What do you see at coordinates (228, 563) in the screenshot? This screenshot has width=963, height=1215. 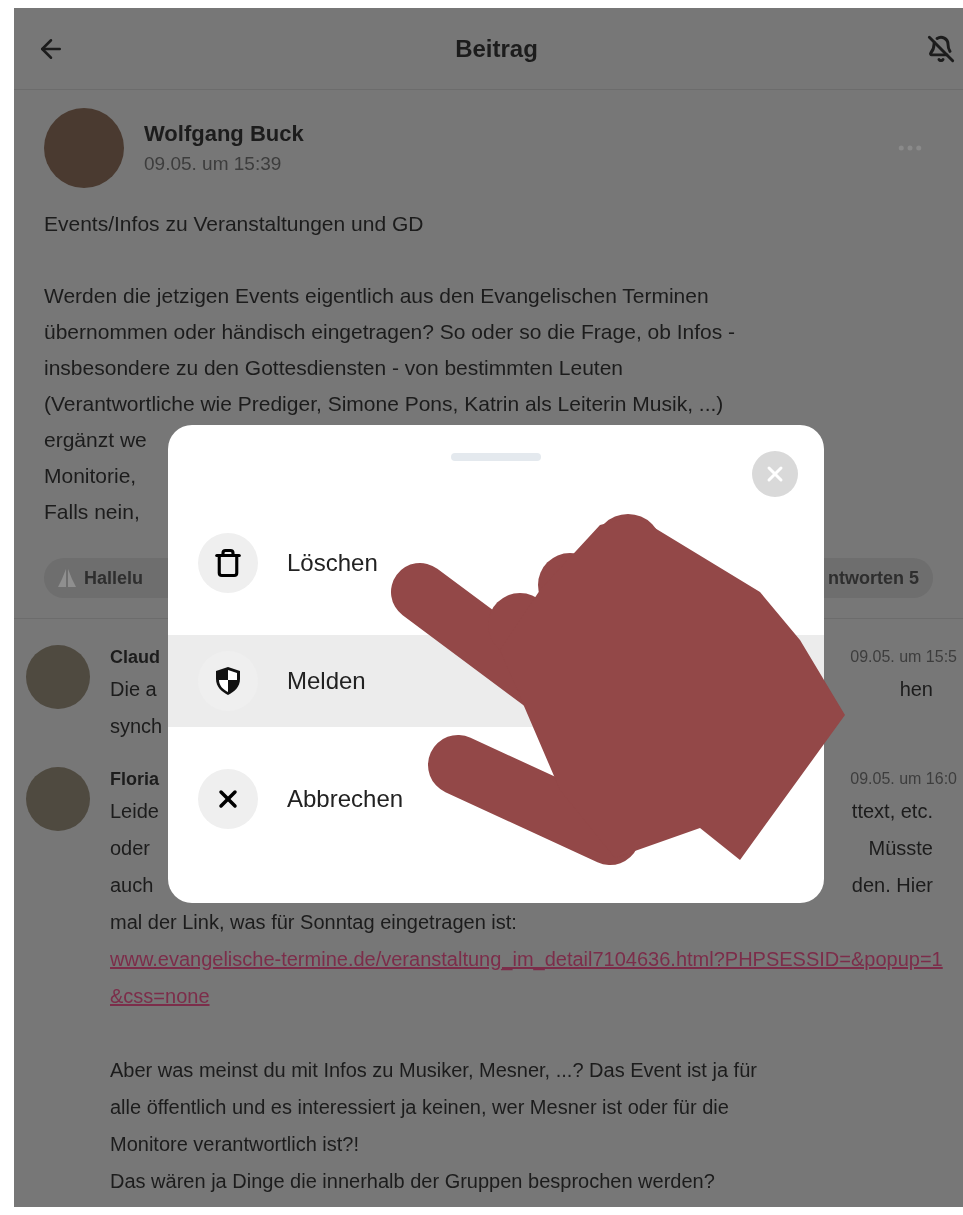 I see `trash-icon` at bounding box center [228, 563].